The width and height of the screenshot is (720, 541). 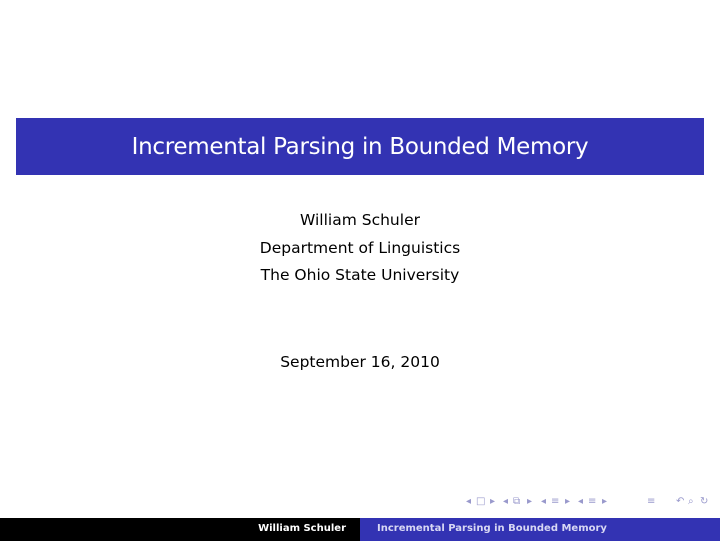 I want to click on toc-icon: ≡, so click(x=651, y=501).